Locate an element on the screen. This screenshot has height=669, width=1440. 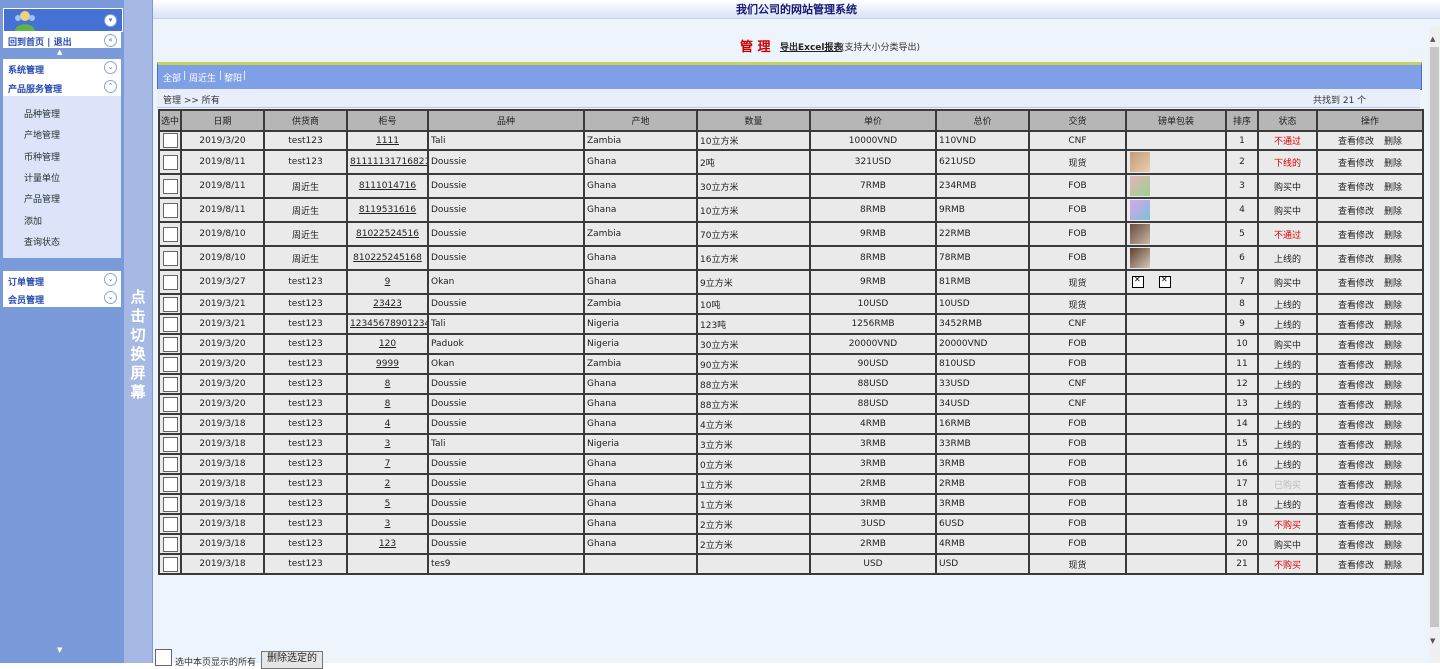
container-no-cell-text: 81111131716821 is located at coordinates (388, 162).